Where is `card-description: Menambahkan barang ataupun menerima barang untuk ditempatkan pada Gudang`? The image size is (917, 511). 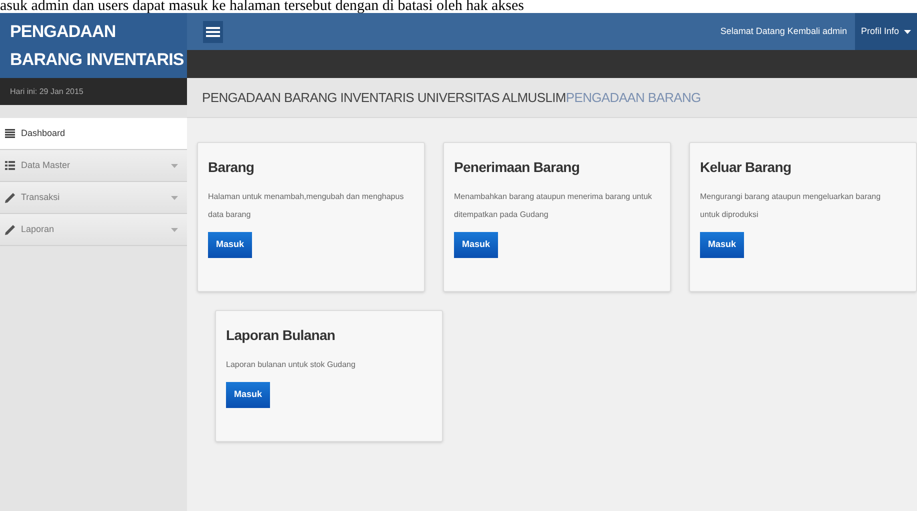 card-description: Menambahkan barang ataupun menerima barang untuk ditempatkan pada Gudang is located at coordinates (553, 206).